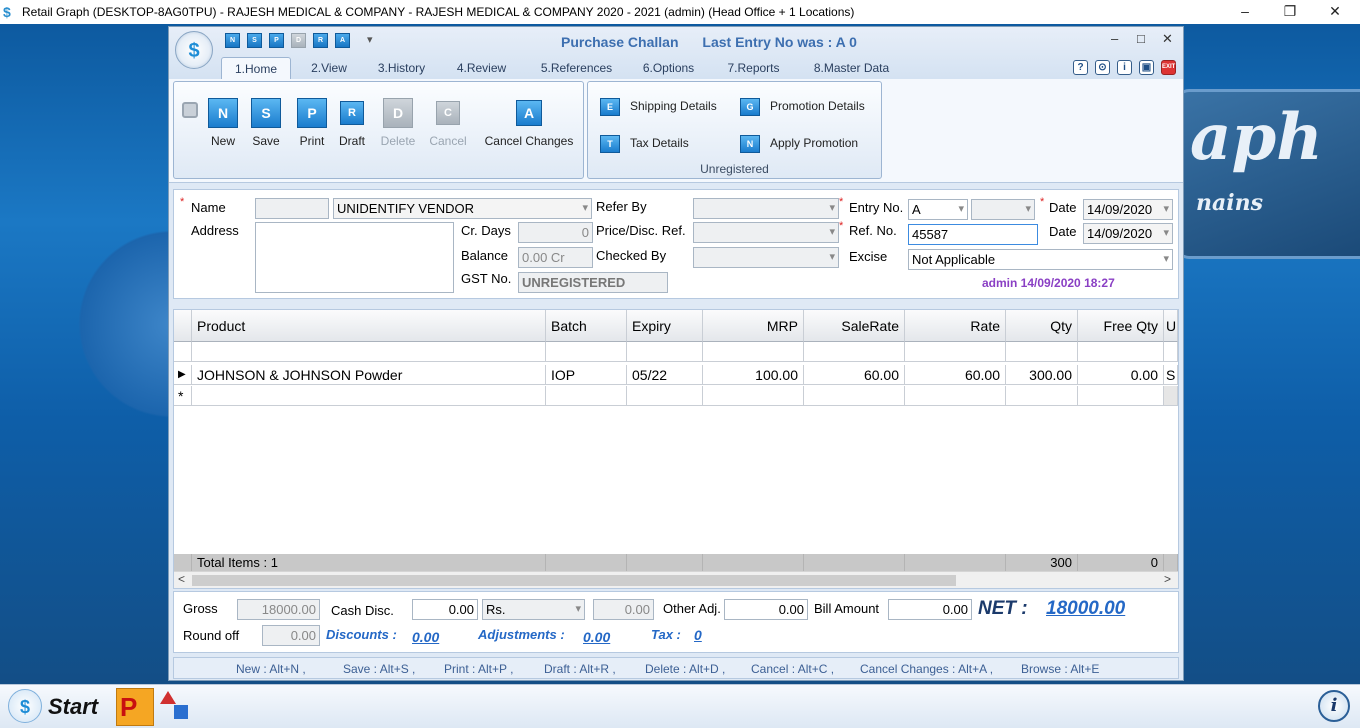  Describe the element at coordinates (799, 145) in the screenshot. I see `apply-promotion-button: N Apply Promotion` at that location.